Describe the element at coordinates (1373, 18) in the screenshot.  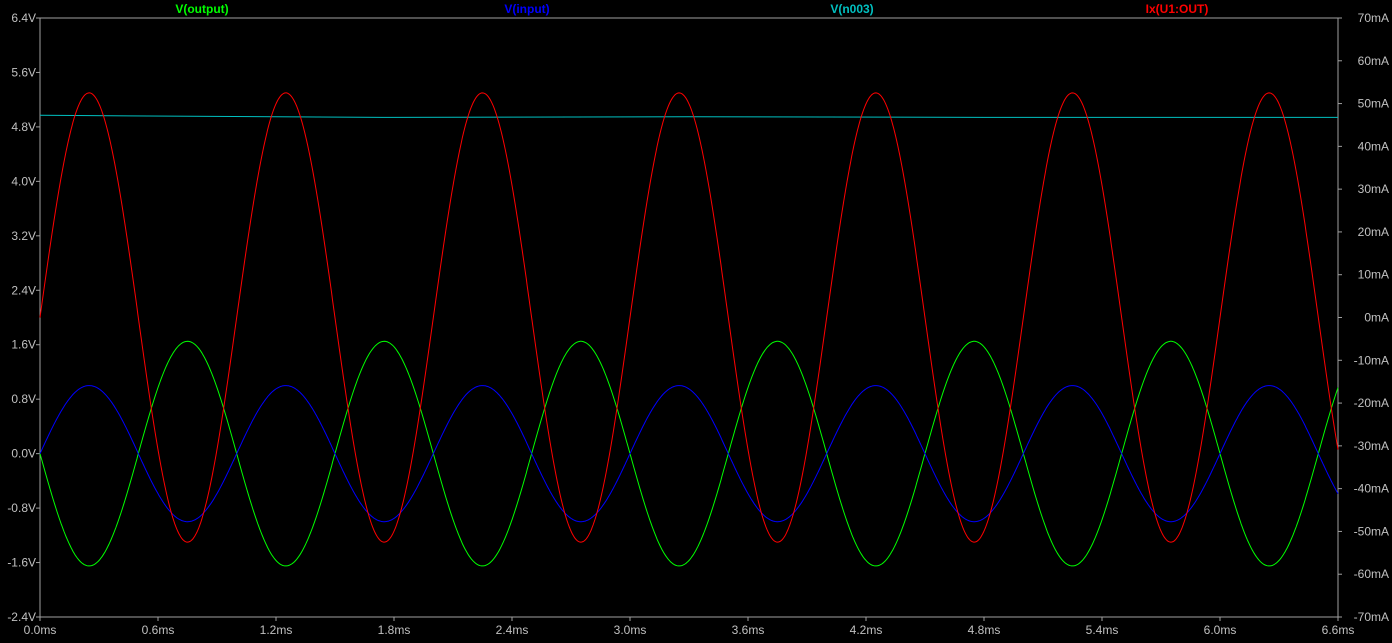
I see `y-right-tick-label: 70mA` at that location.